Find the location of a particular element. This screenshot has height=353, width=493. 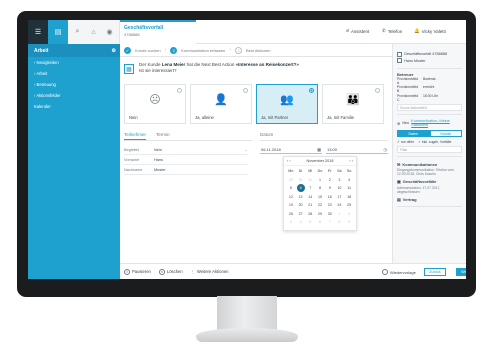

time-field: 13:00 ◷ is located at coordinates (357, 150).